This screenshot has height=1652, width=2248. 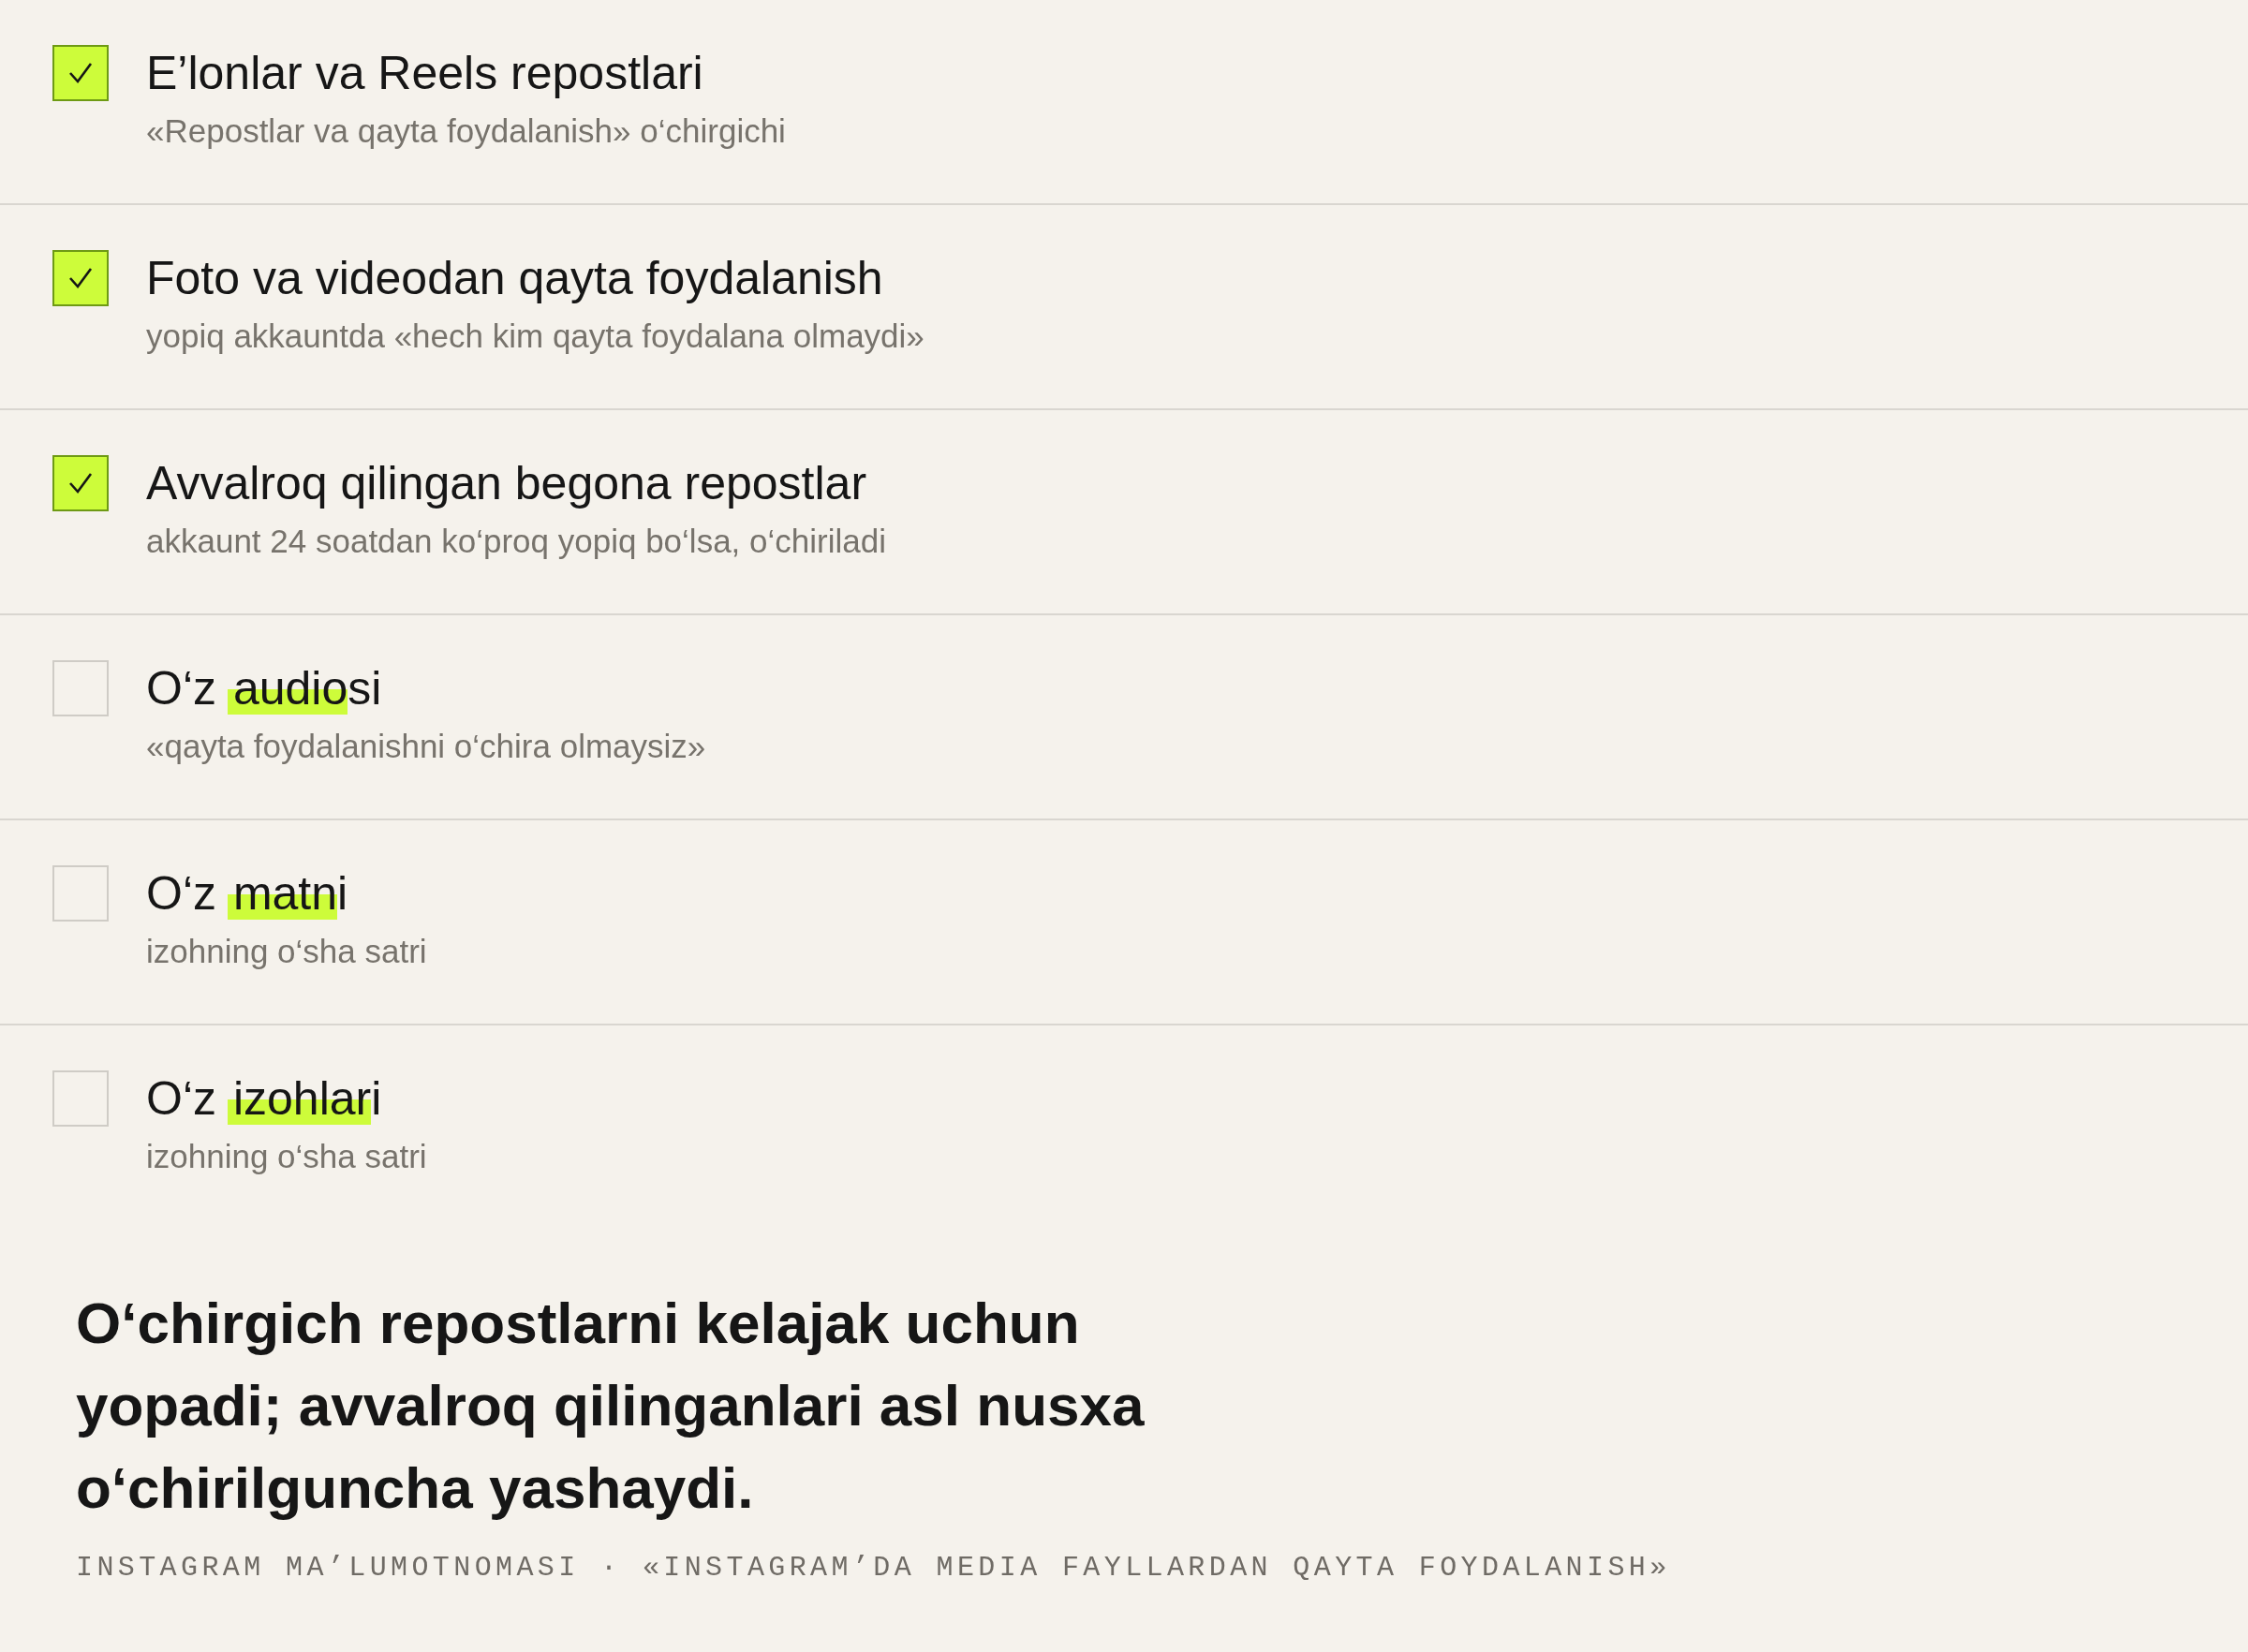 I want to click on source-caption: INSTAGRAM MA’LUMOTNOMASI · «INSTAGRAM’DA MEDIA FAYLLARDAN QAYTA FOYDALANISH», so click(x=874, y=1568).